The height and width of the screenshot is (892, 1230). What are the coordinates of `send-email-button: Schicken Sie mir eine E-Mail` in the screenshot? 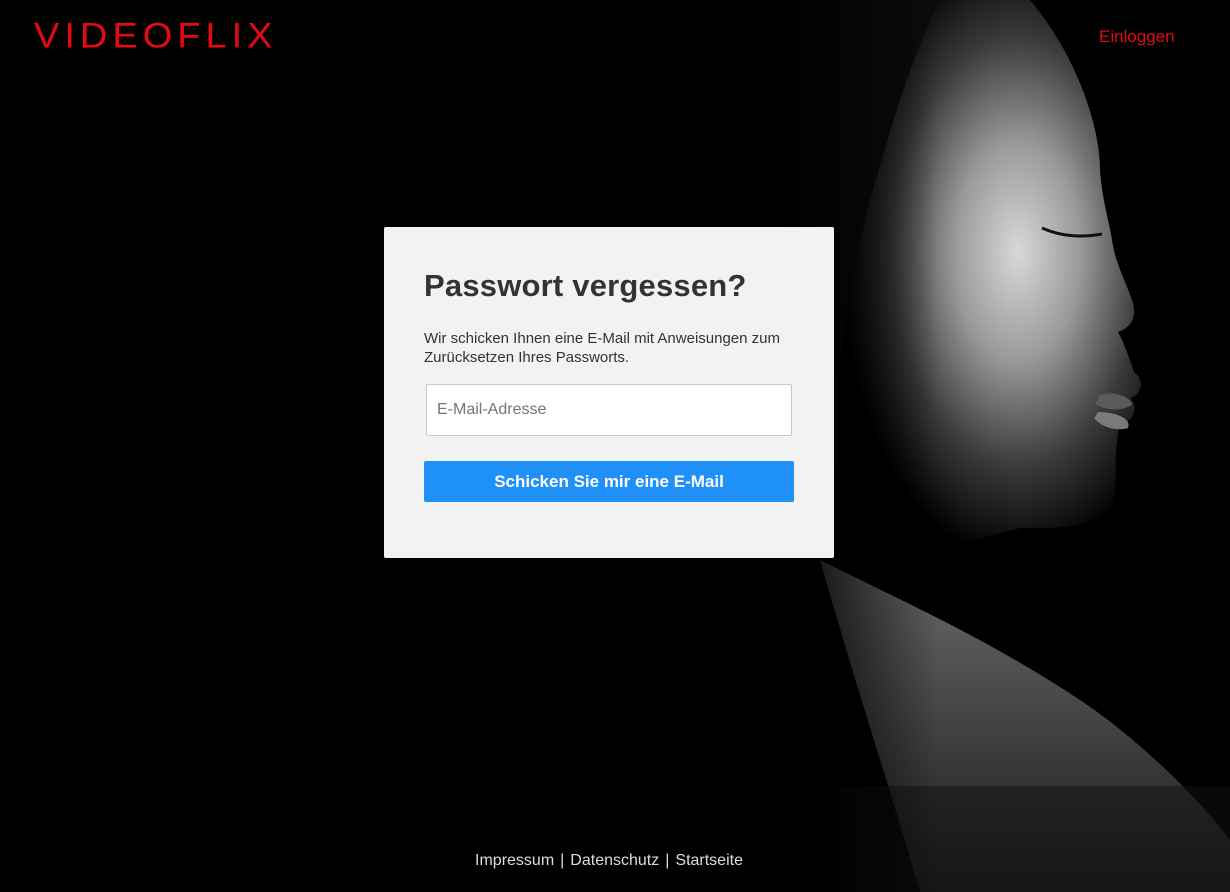 It's located at (609, 481).